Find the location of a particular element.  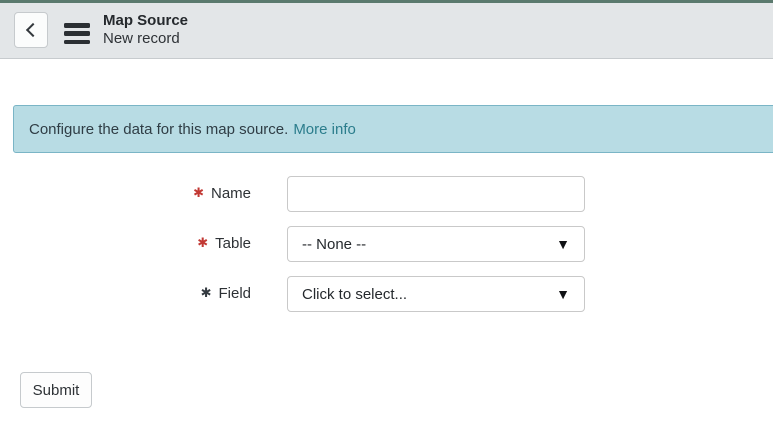

info-banner-message: Configure the data for this map source. is located at coordinates (159, 129).